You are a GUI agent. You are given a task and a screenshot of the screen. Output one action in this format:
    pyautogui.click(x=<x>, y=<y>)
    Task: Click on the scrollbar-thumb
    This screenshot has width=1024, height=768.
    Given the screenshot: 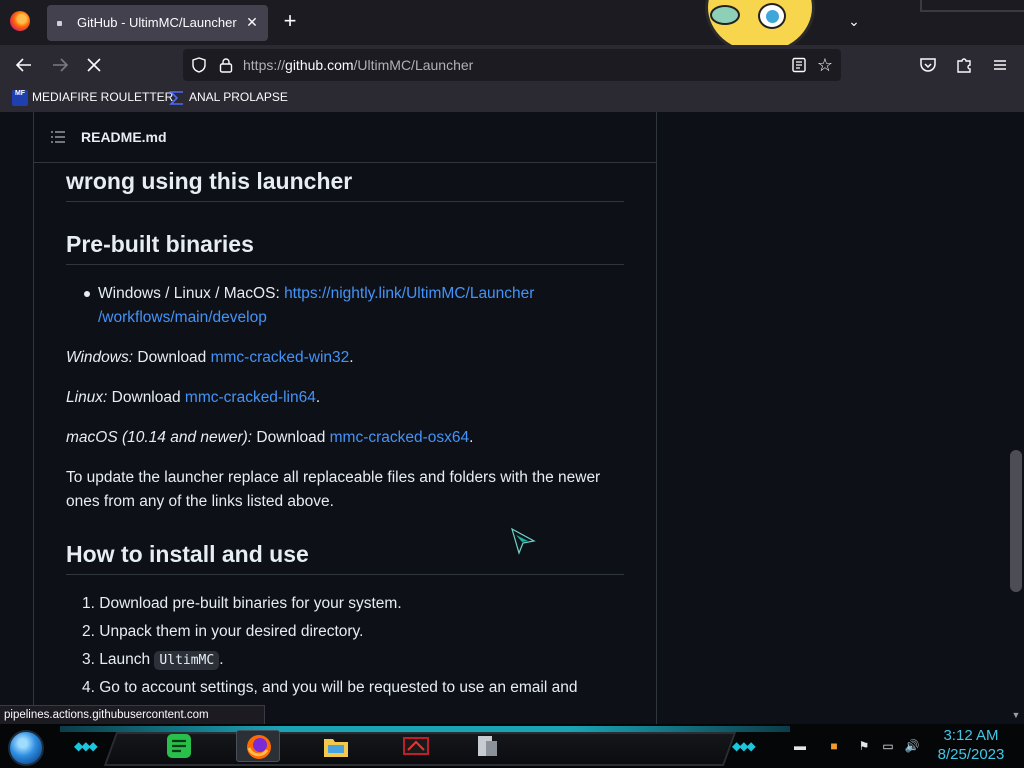 What is the action you would take?
    pyautogui.click(x=1016, y=521)
    